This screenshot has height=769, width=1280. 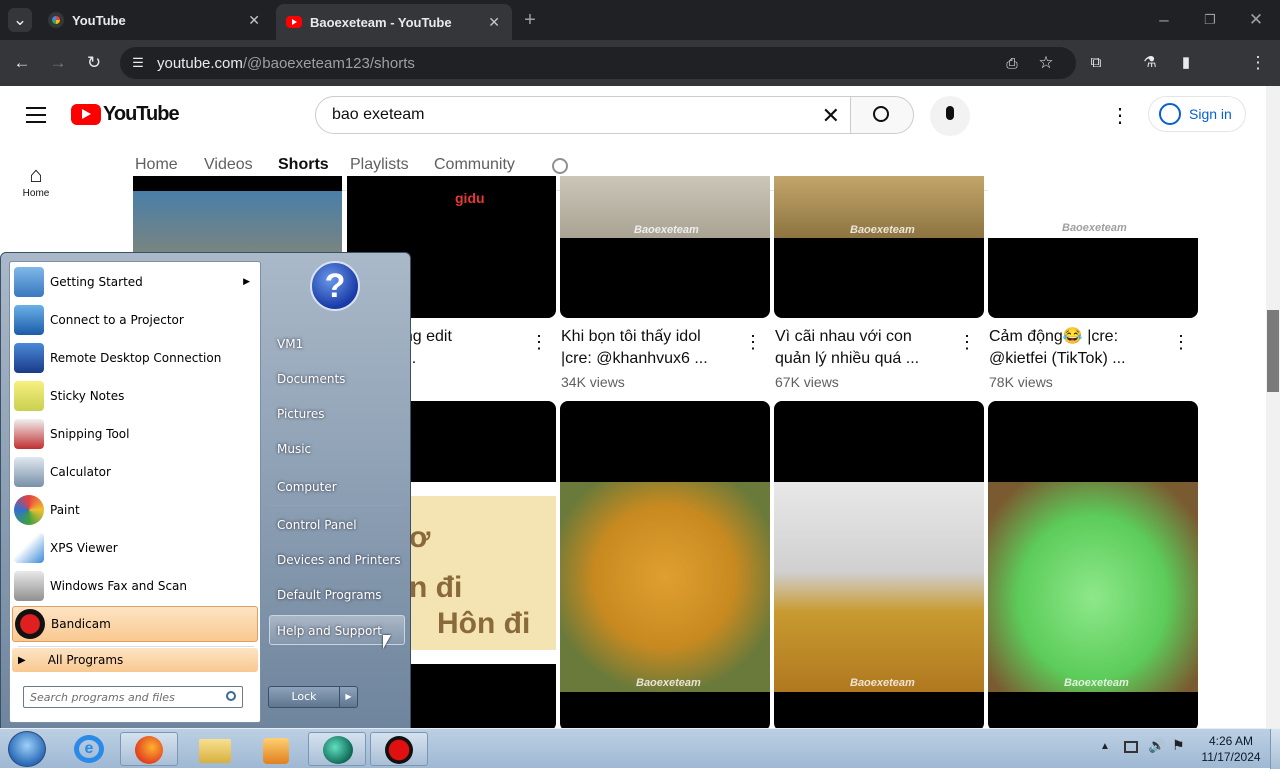 I want to click on program-paint: Paint, so click(x=135, y=510).